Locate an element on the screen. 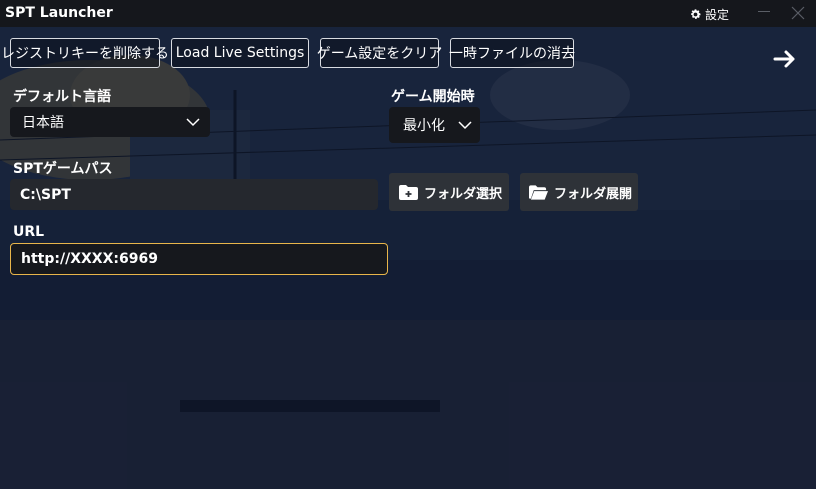 Image resolution: width=816 pixels, height=489 pixels. game-path-input: C:\SPT is located at coordinates (194, 194).